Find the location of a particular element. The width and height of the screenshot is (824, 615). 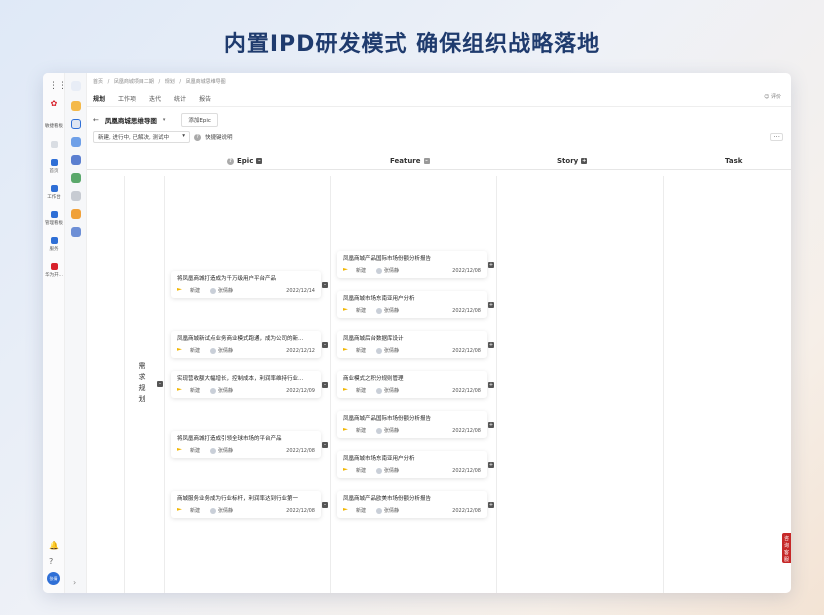

collapse-row-icon: – is located at coordinates (160, 384).